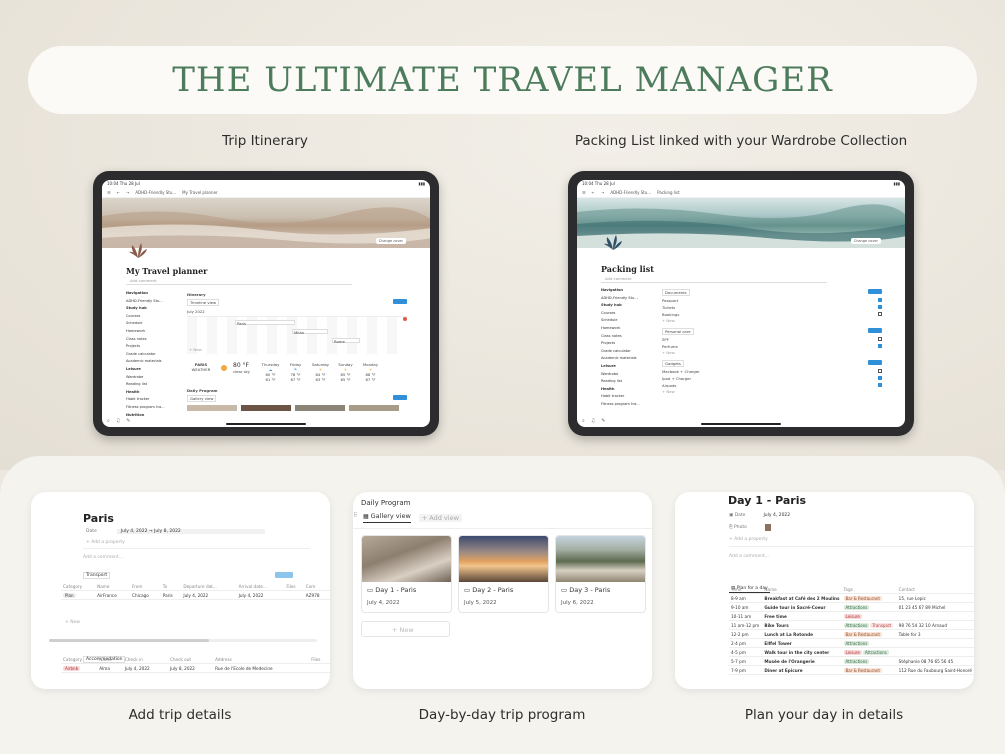  What do you see at coordinates (772, 346) in the screenshot?
I see `packing-item: Perfume` at bounding box center [772, 346].